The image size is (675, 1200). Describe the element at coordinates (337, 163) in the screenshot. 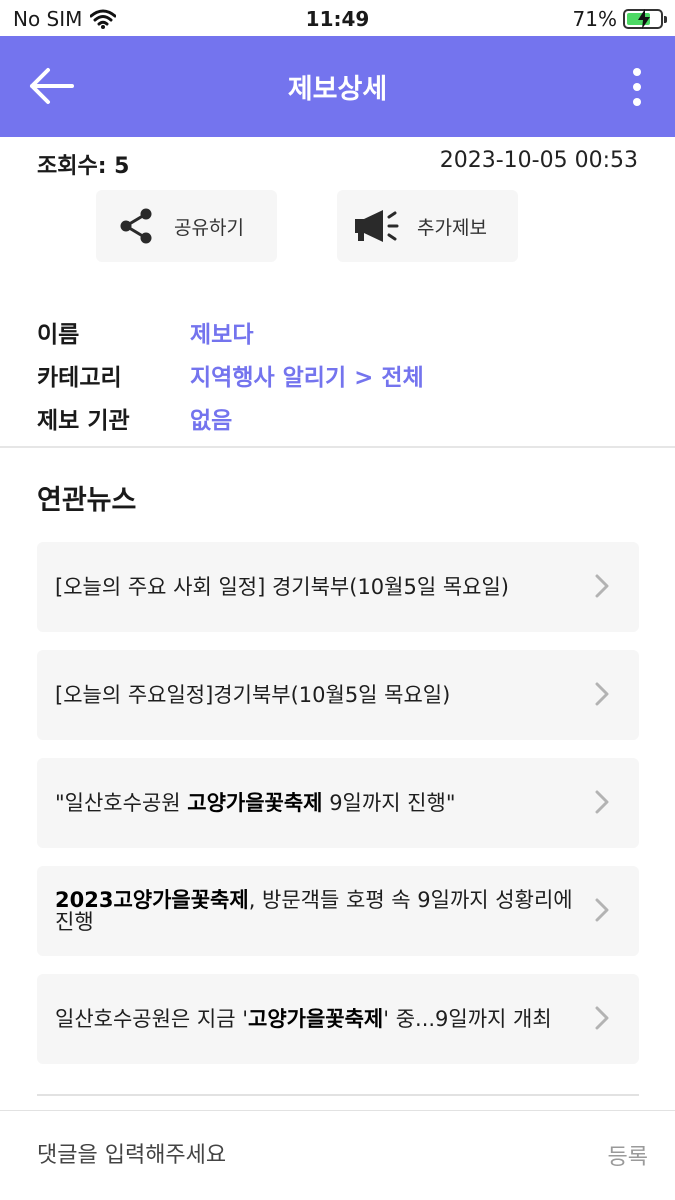

I see `meta-row: 조회수: 5 2023-10-05 00:53` at that location.